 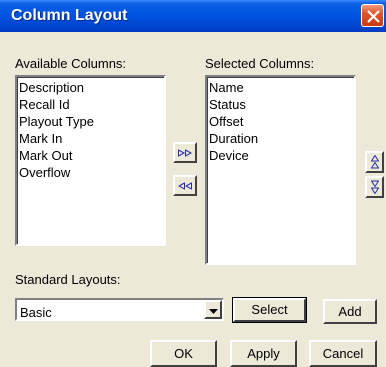 I want to click on list-item: Mark In, so click(x=91, y=138).